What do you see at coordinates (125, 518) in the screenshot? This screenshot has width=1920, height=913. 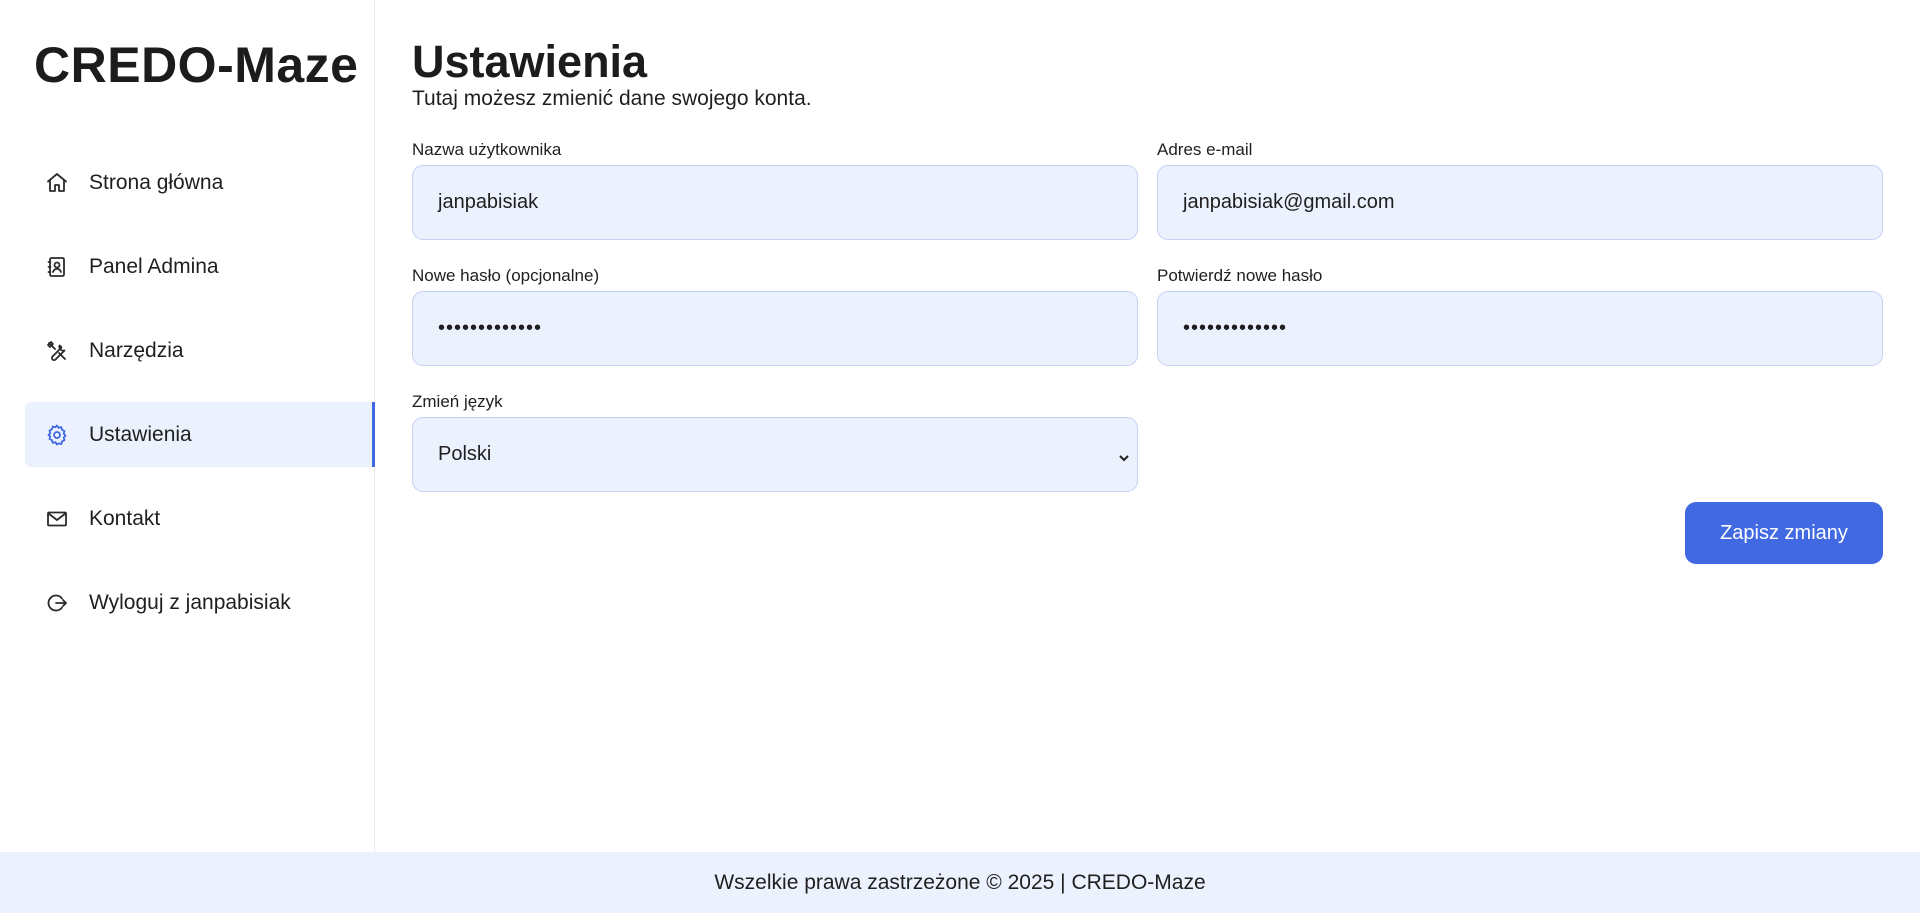 I see `sidebar-item-label: Kontakt` at bounding box center [125, 518].